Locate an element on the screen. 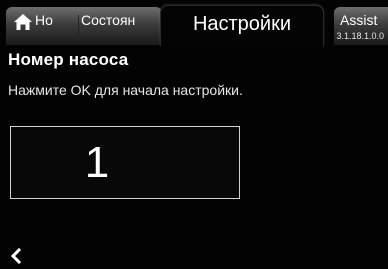 The width and height of the screenshot is (388, 269). tab-settings: Настройки is located at coordinates (242, 25).